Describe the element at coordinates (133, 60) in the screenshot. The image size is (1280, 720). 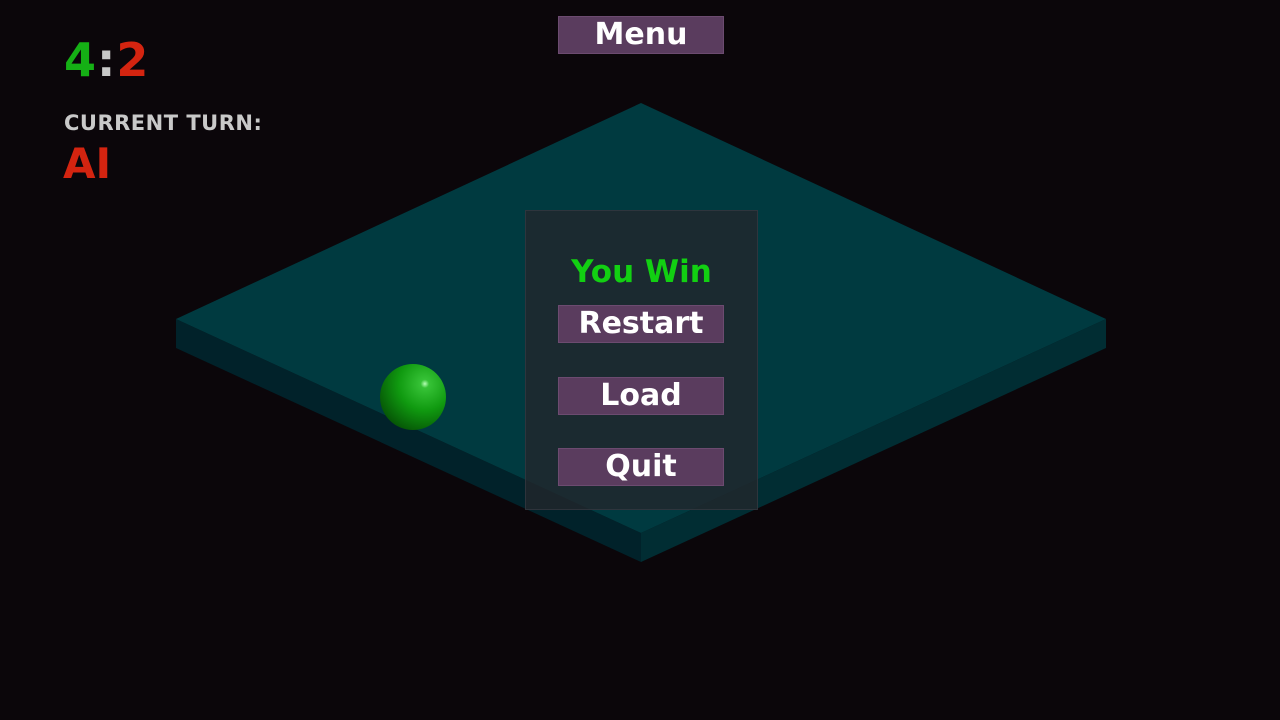
I see `ai-score: 2` at that location.